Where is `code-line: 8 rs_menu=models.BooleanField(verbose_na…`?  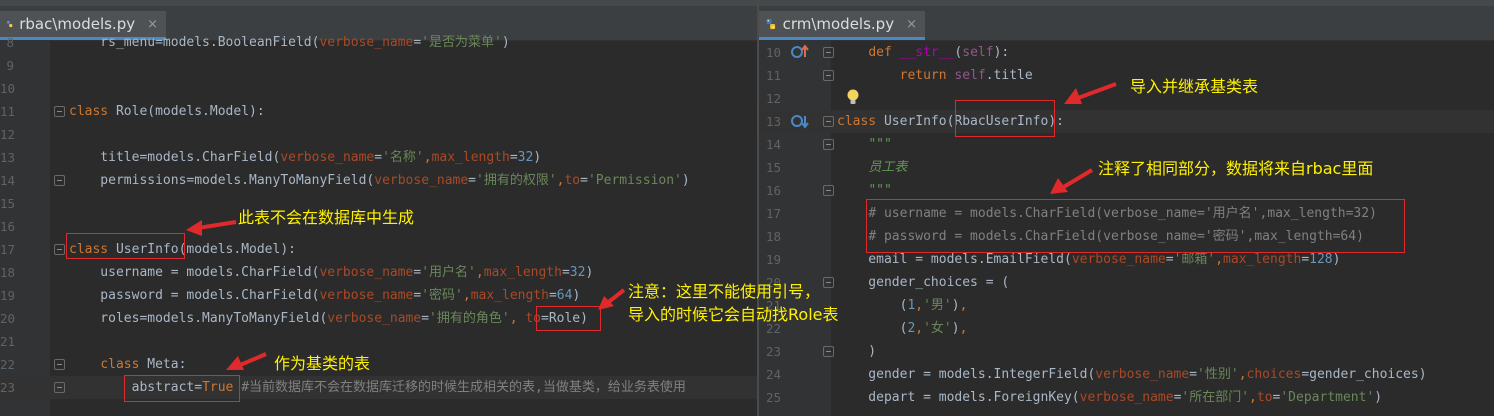 code-line: 8 rs_menu=models.BooleanField(verbose_na… is located at coordinates (378, 42).